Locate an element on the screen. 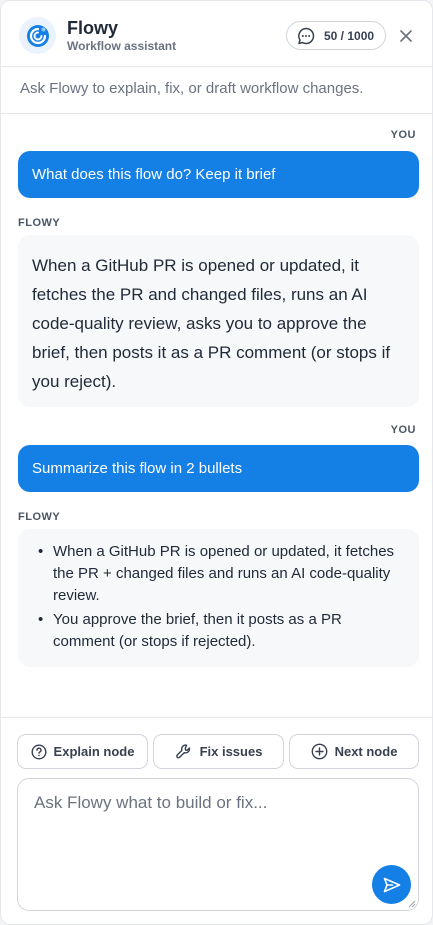 The image size is (433, 925). user-message: What does this flow do? Keep it brief is located at coordinates (218, 174).